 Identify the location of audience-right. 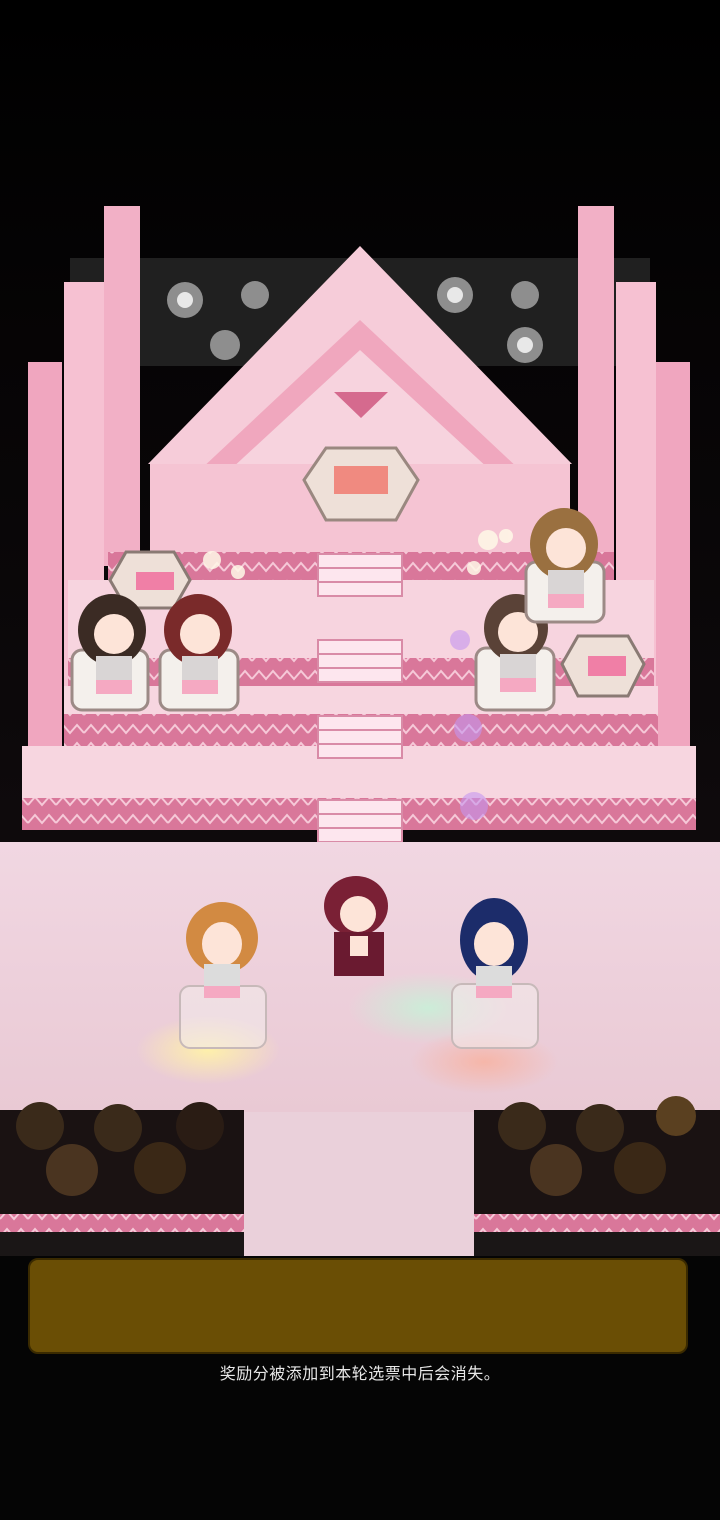
(597, 1176).